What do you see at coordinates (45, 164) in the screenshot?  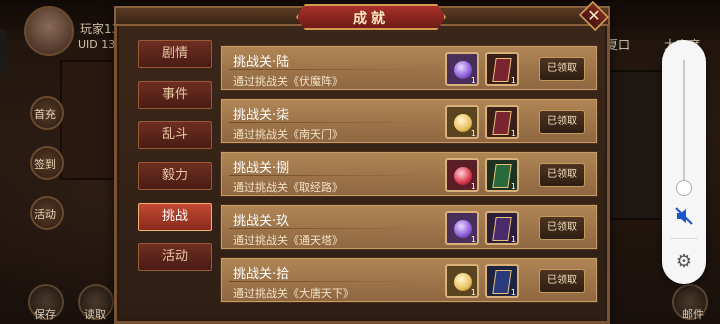 I see `sign-in-label: 签到` at bounding box center [45, 164].